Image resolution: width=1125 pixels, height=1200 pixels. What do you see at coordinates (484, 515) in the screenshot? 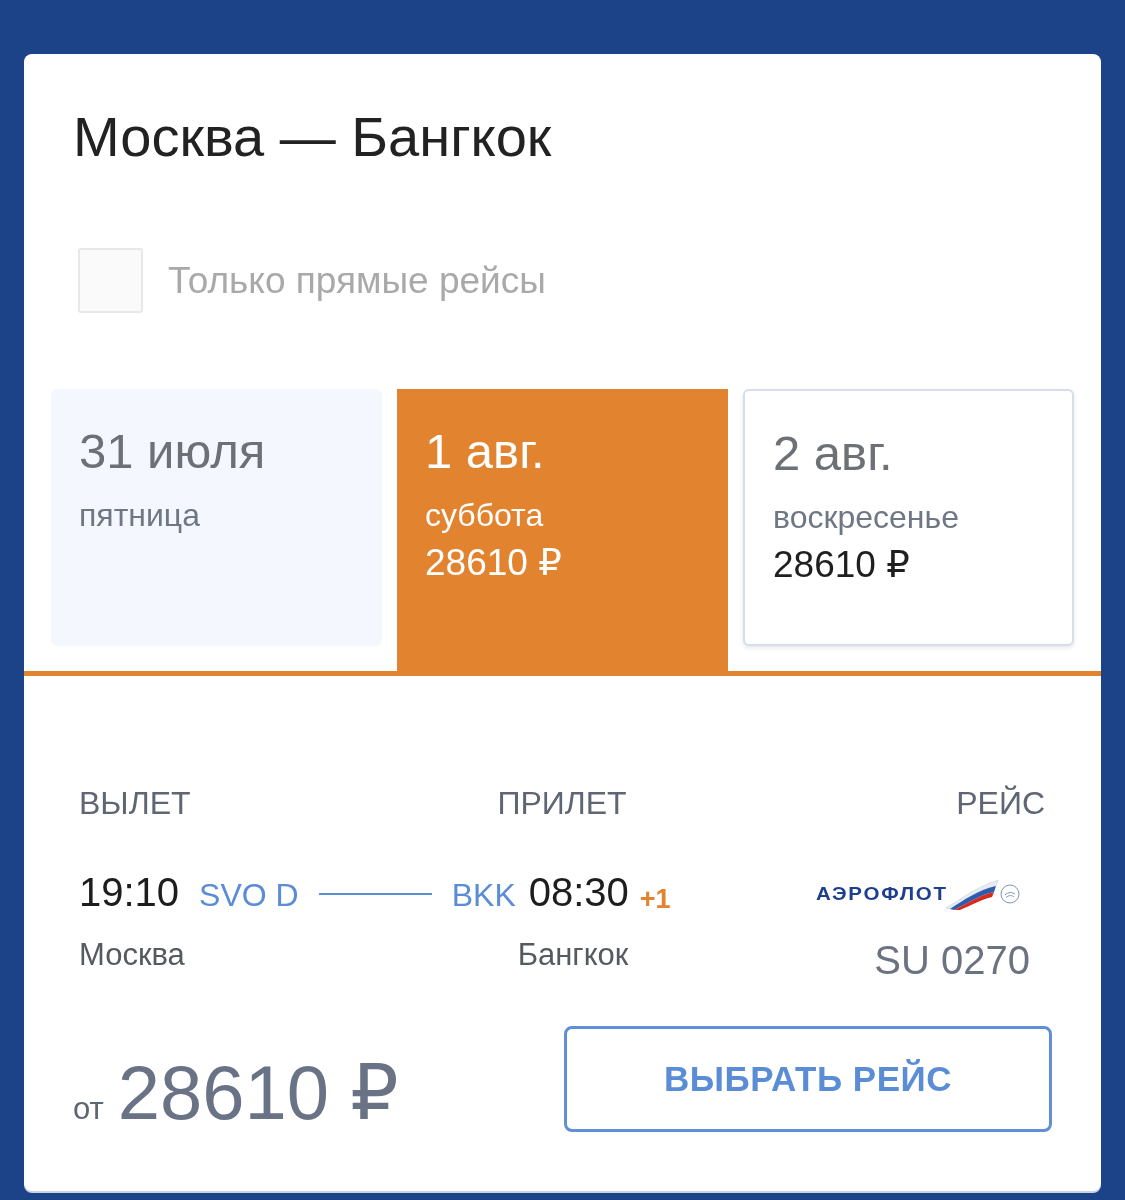
I see `tab-weekday: суббота` at bounding box center [484, 515].